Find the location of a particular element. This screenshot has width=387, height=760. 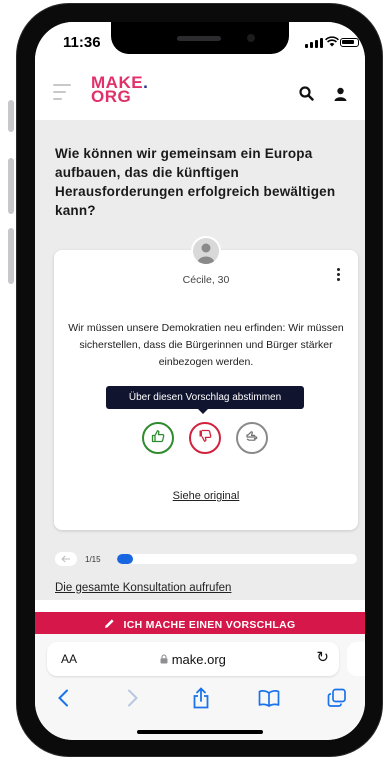

notch is located at coordinates (200, 38).